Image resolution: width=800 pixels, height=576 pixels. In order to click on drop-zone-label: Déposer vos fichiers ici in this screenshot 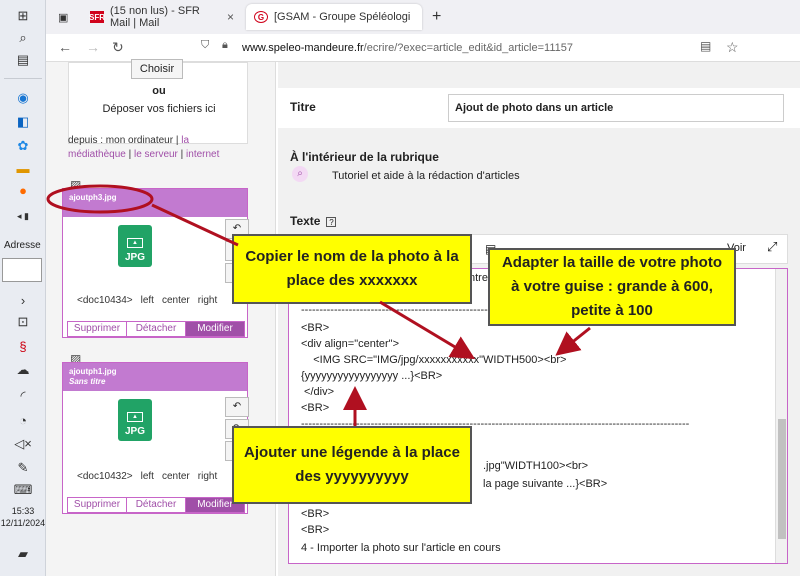, I will do `click(159, 109)`.